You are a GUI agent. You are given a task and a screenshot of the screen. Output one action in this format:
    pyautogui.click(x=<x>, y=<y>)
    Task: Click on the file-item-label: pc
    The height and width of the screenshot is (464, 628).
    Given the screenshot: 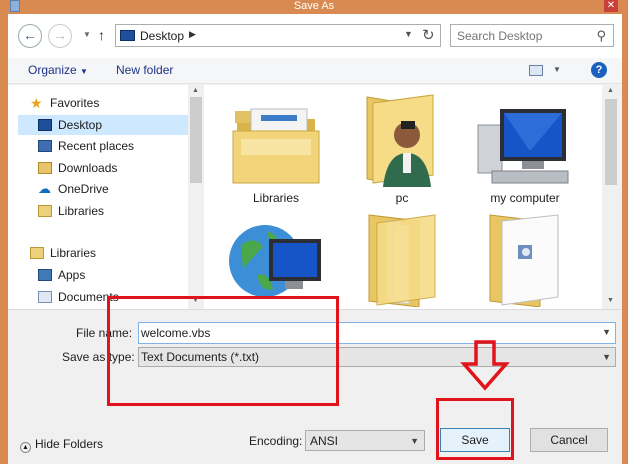 What is the action you would take?
    pyautogui.click(x=402, y=198)
    